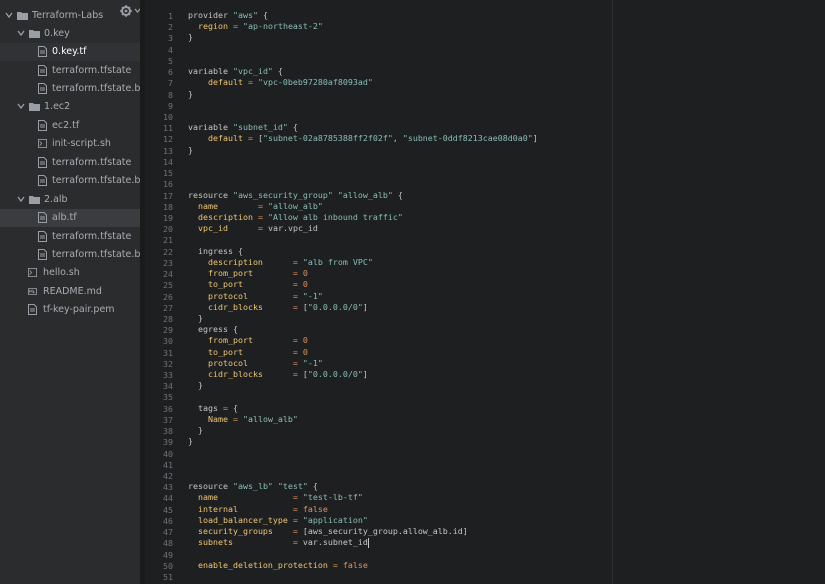 The height and width of the screenshot is (584, 825). Describe the element at coordinates (255, 206) in the screenshot. I see `code-line: name = "allow_alb"` at that location.